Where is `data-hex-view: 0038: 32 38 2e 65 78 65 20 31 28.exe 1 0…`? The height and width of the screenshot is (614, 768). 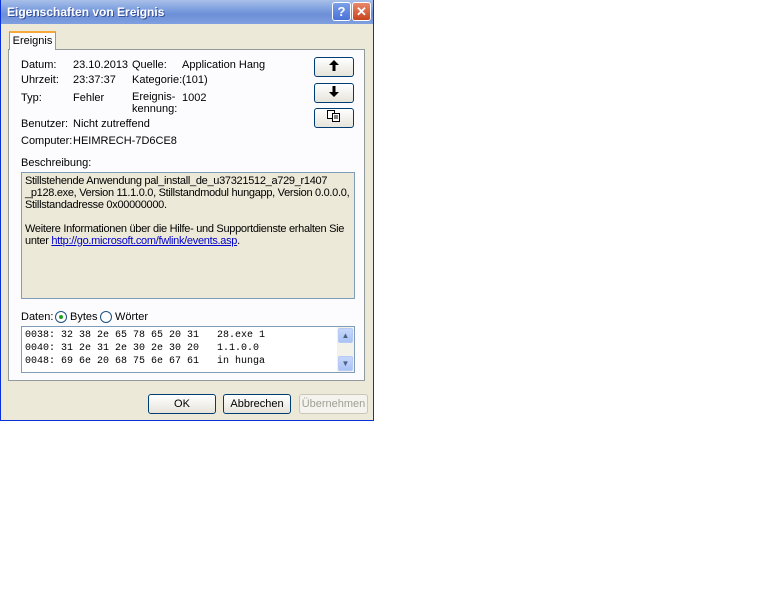
data-hex-view: 0038: 32 38 2e 65 78 65 20 31 28.exe 1 0… is located at coordinates (188, 349).